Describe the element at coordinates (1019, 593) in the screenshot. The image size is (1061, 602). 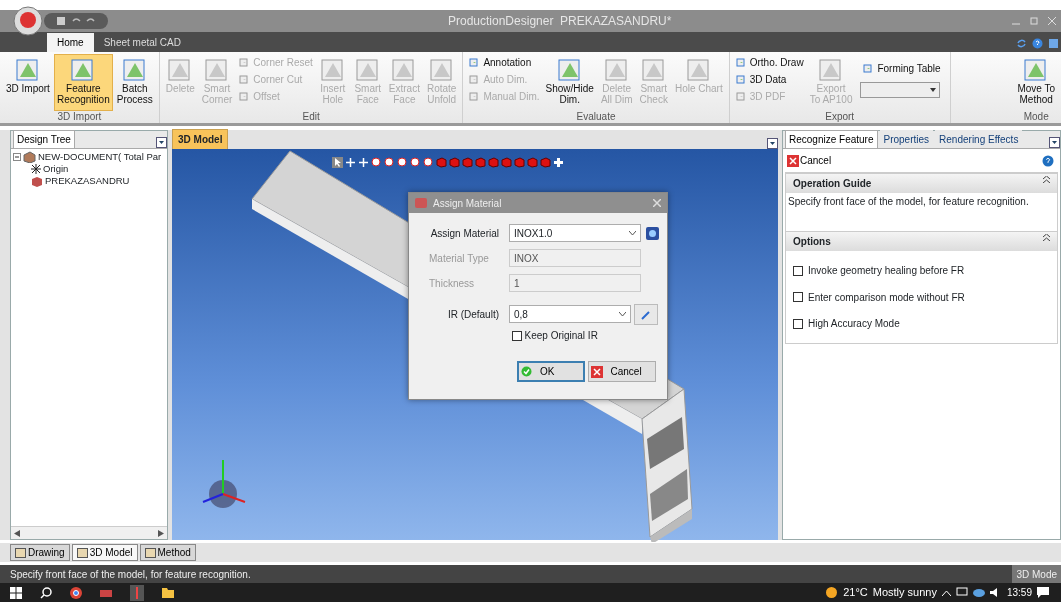
I see `clock-time: 13:59` at that location.